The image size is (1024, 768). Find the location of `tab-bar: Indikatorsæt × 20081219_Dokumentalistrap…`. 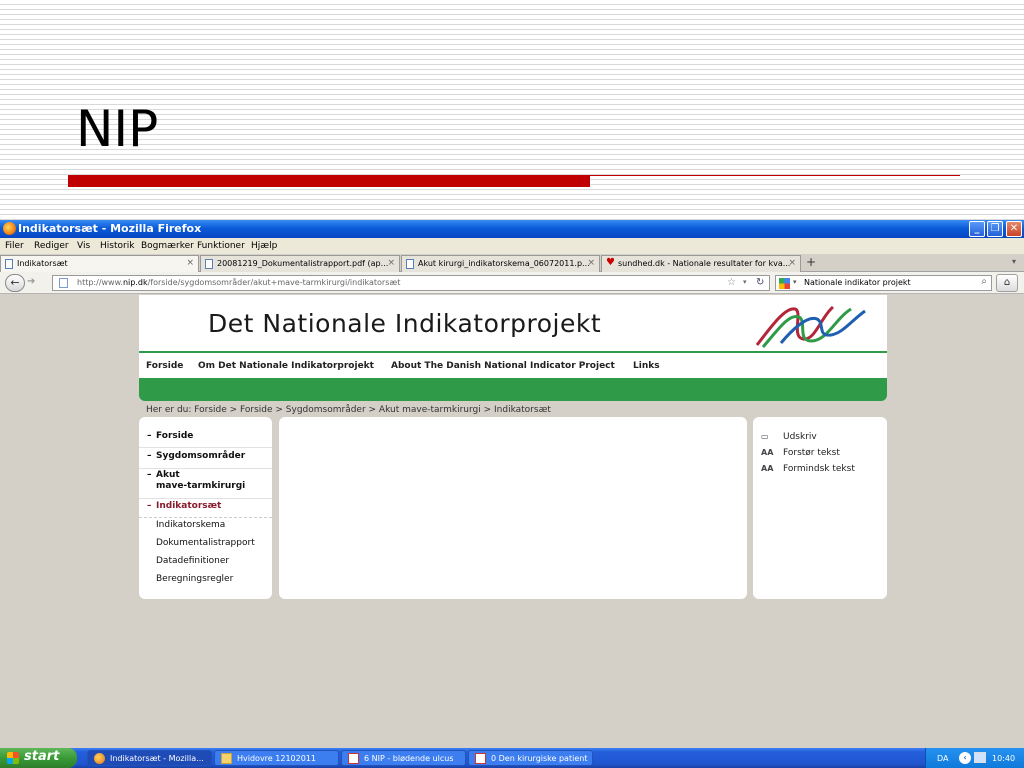

tab-bar: Indikatorsæt × 20081219_Dokumentalistrap… is located at coordinates (512, 263).